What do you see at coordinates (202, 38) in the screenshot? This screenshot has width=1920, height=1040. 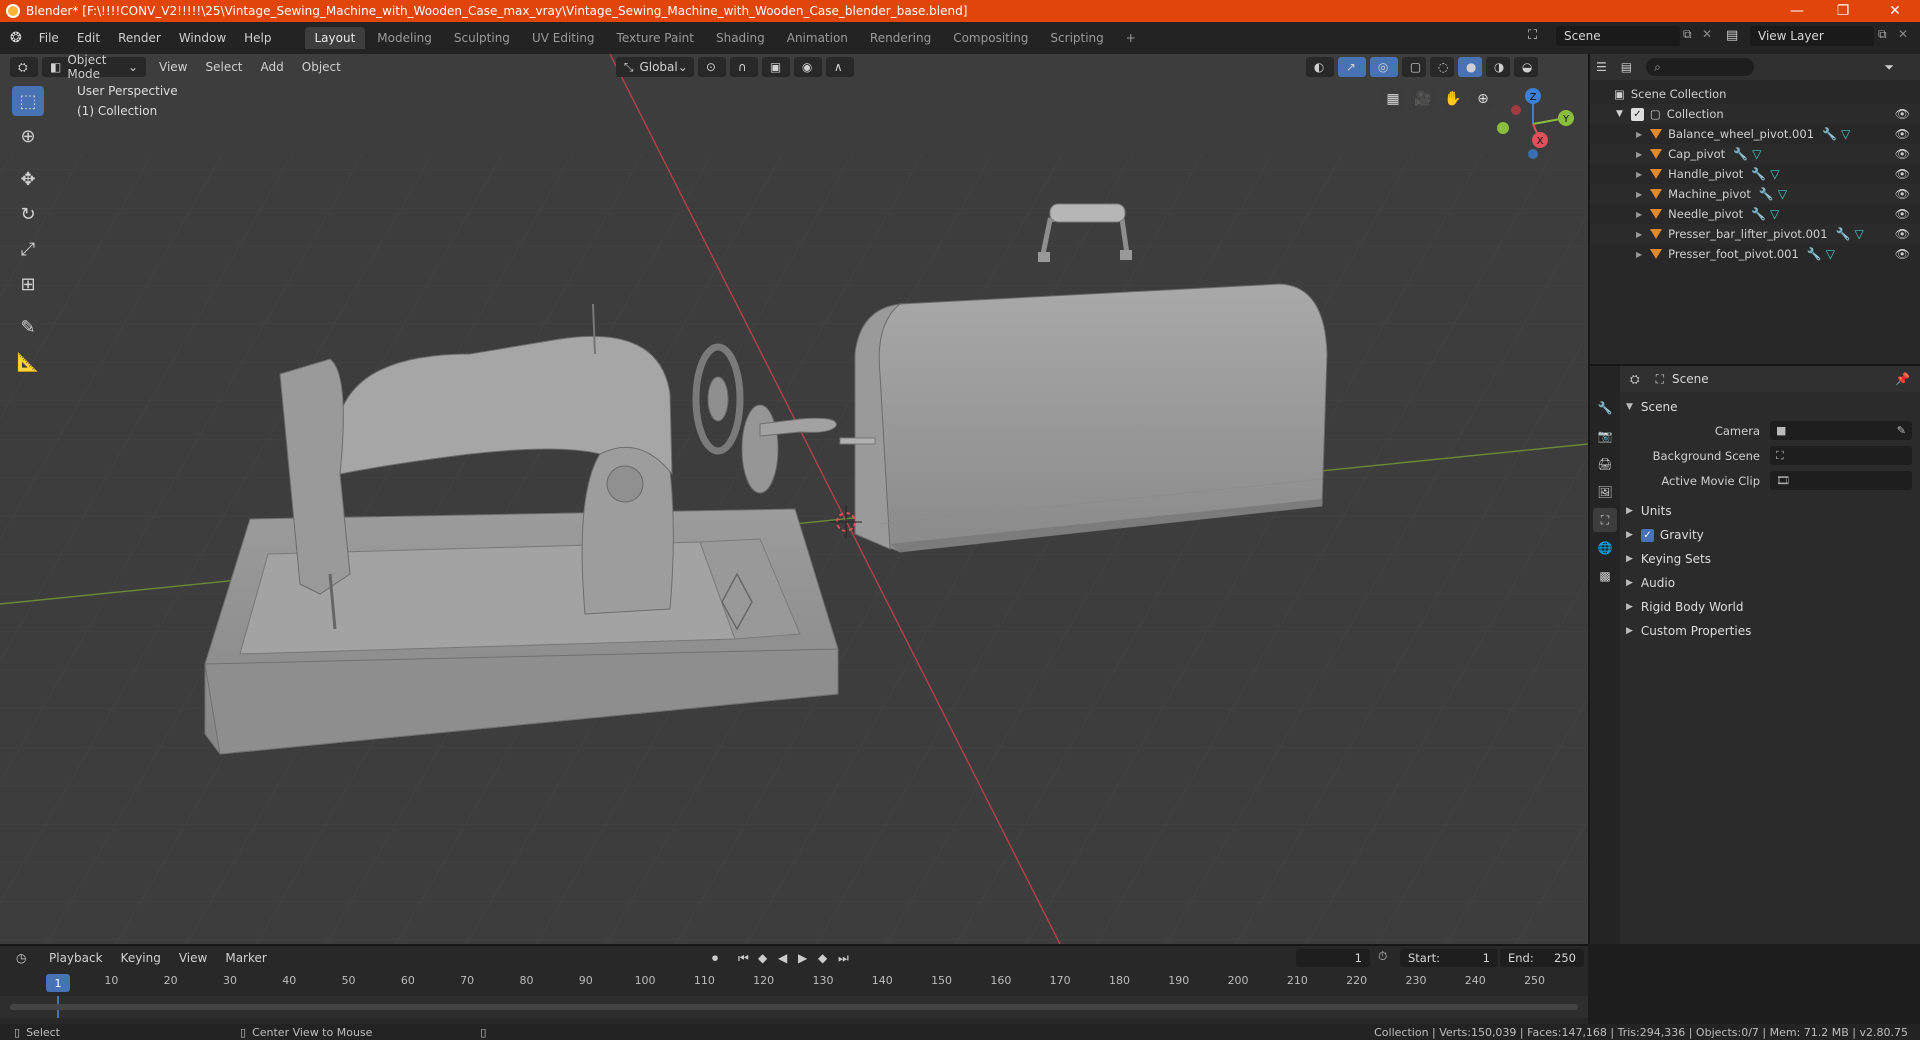 I see `menu-window: Window` at bounding box center [202, 38].